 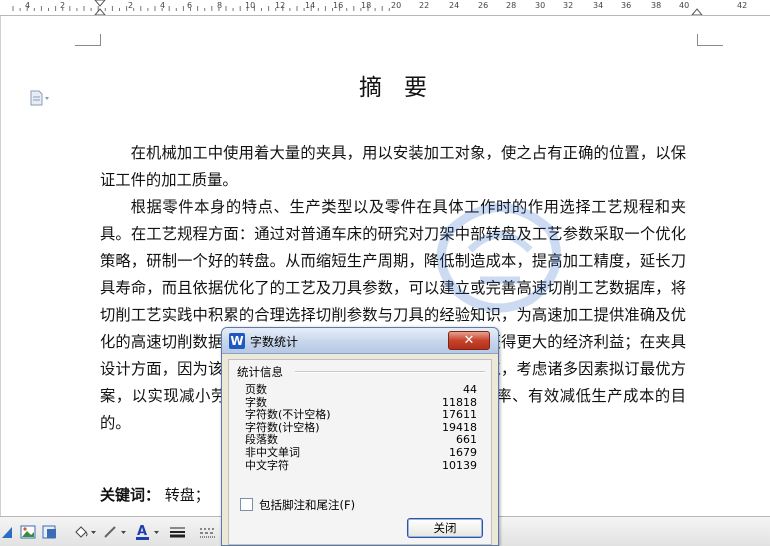 What do you see at coordinates (40, 98) in the screenshot?
I see `document-icon` at bounding box center [40, 98].